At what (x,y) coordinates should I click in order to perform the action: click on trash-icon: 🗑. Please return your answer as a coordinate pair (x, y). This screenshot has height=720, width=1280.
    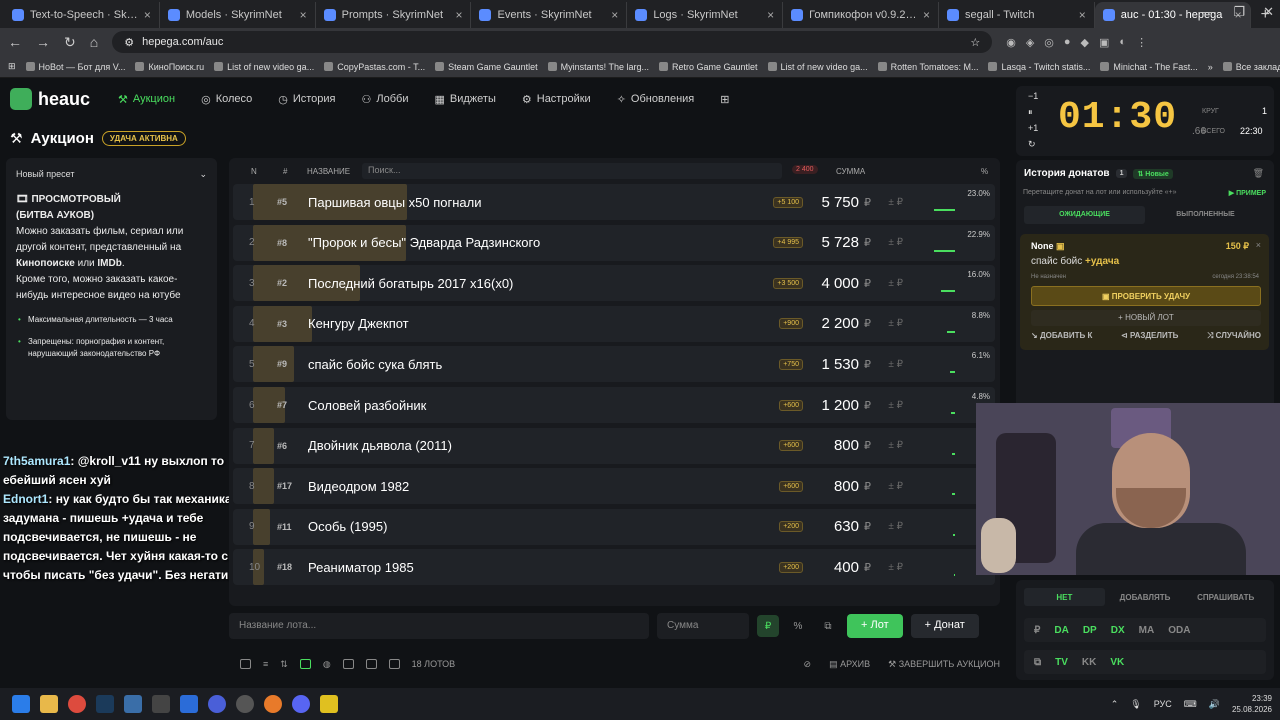
    Looking at the image, I should click on (1258, 173).